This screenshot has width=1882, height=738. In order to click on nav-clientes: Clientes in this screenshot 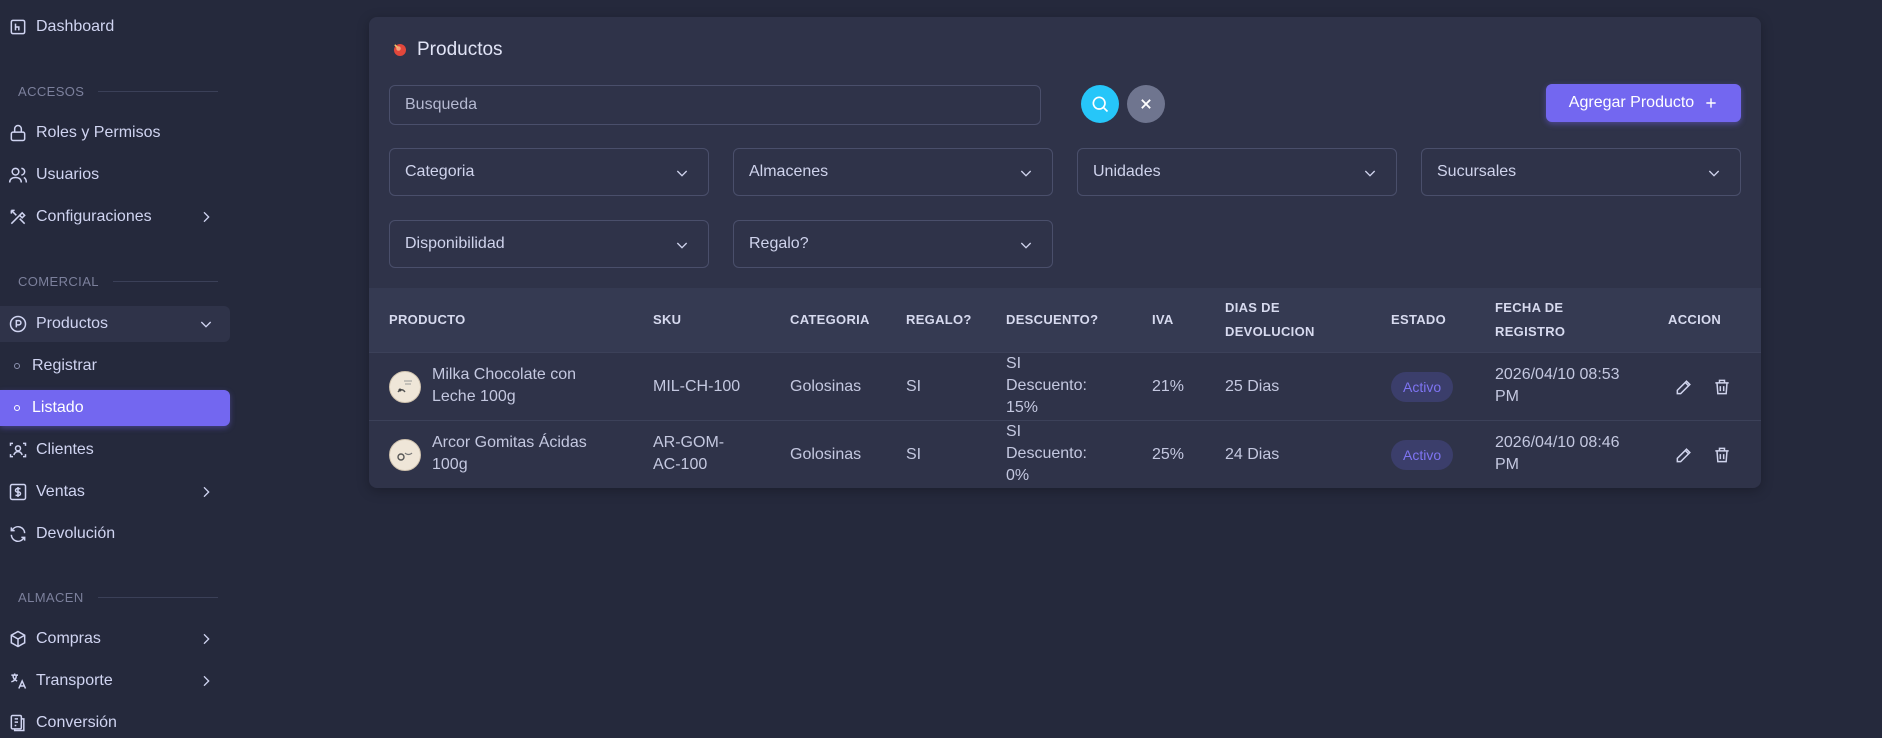, I will do `click(115, 450)`.